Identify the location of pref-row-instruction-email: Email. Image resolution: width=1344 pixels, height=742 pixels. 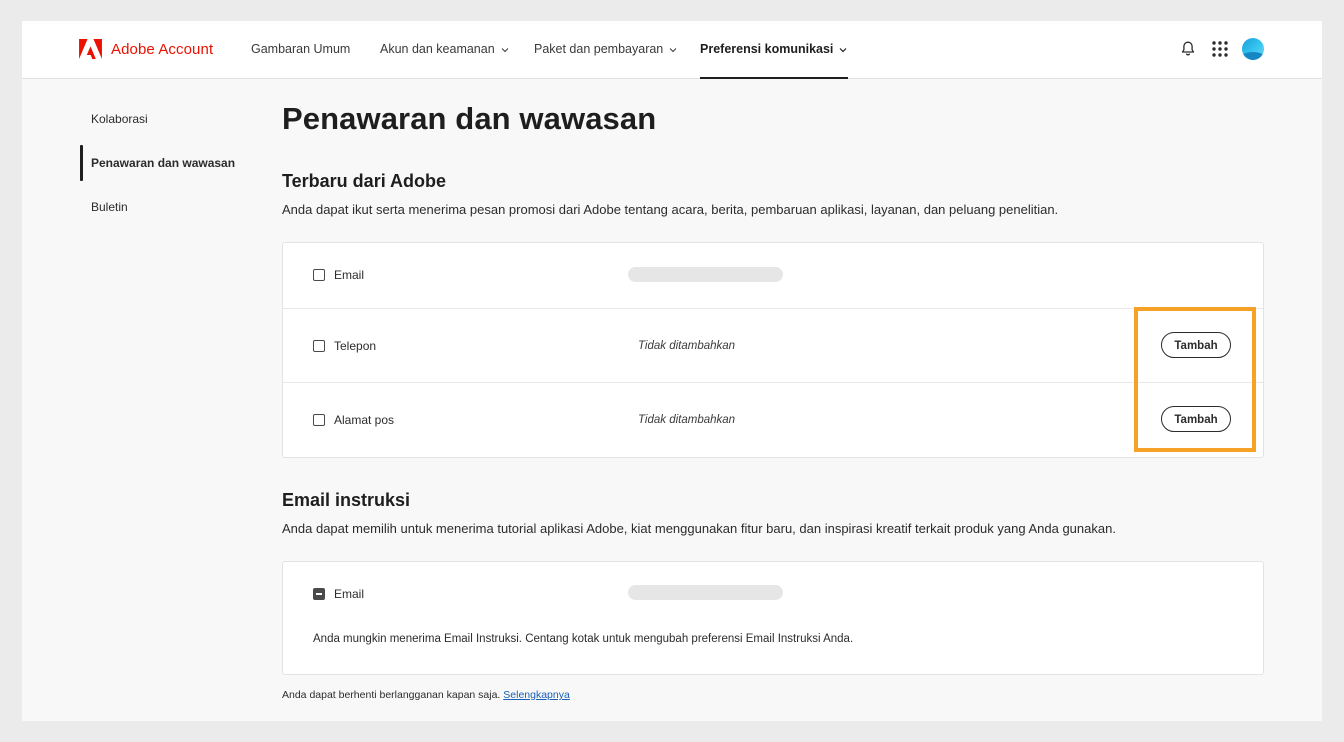
(773, 592).